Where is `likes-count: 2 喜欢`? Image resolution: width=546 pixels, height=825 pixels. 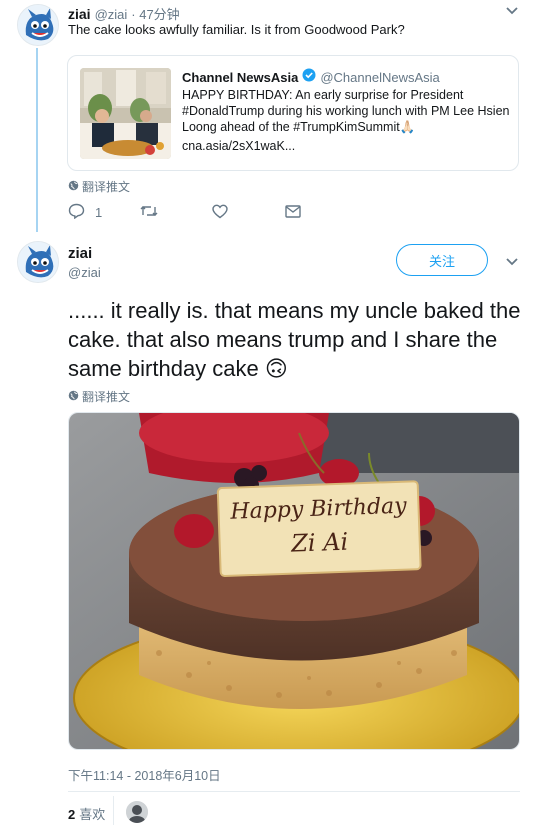 likes-count: 2 喜欢 is located at coordinates (86, 813).